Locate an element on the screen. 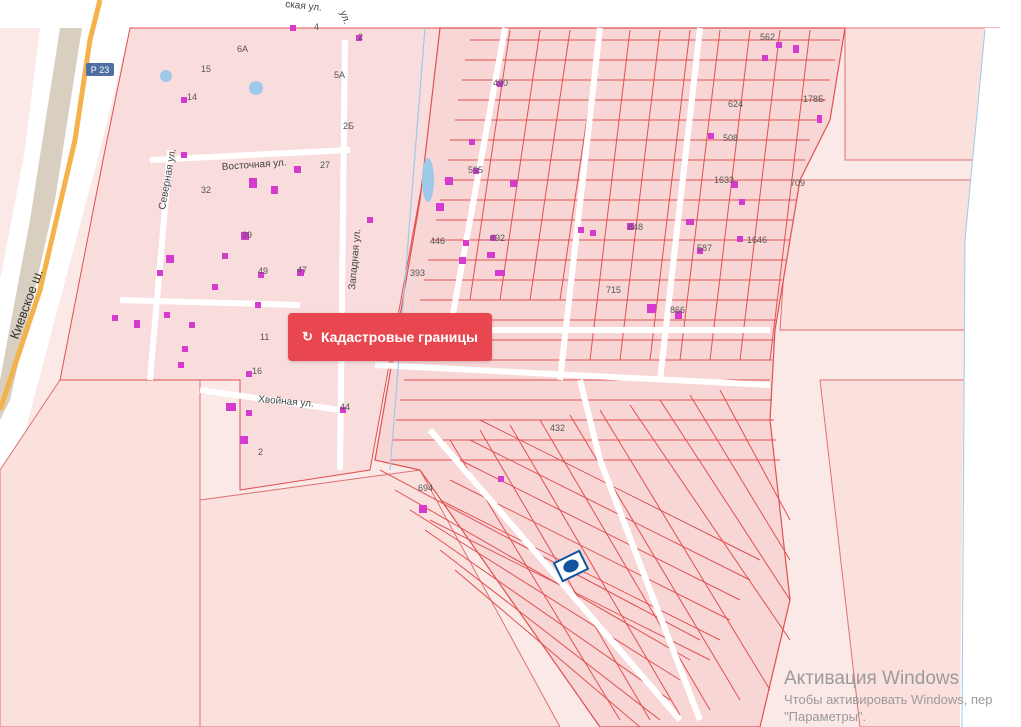  parcel-label: 27 is located at coordinates (325, 165).